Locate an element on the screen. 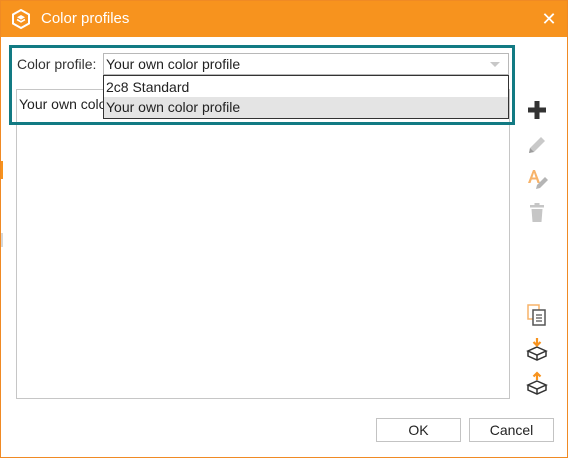 This screenshot has width=568, height=458. window-title: Color profiles is located at coordinates (85, 18).